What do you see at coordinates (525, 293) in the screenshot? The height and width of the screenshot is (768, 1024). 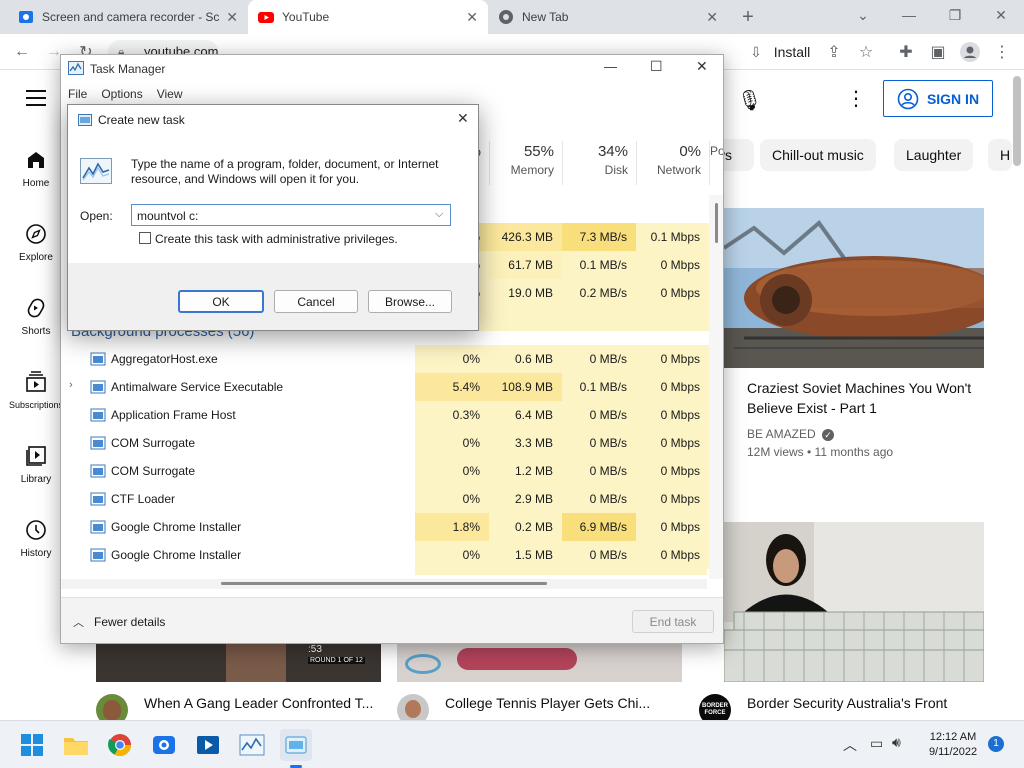 I see `cell-memory: 19.0 MB` at bounding box center [525, 293].